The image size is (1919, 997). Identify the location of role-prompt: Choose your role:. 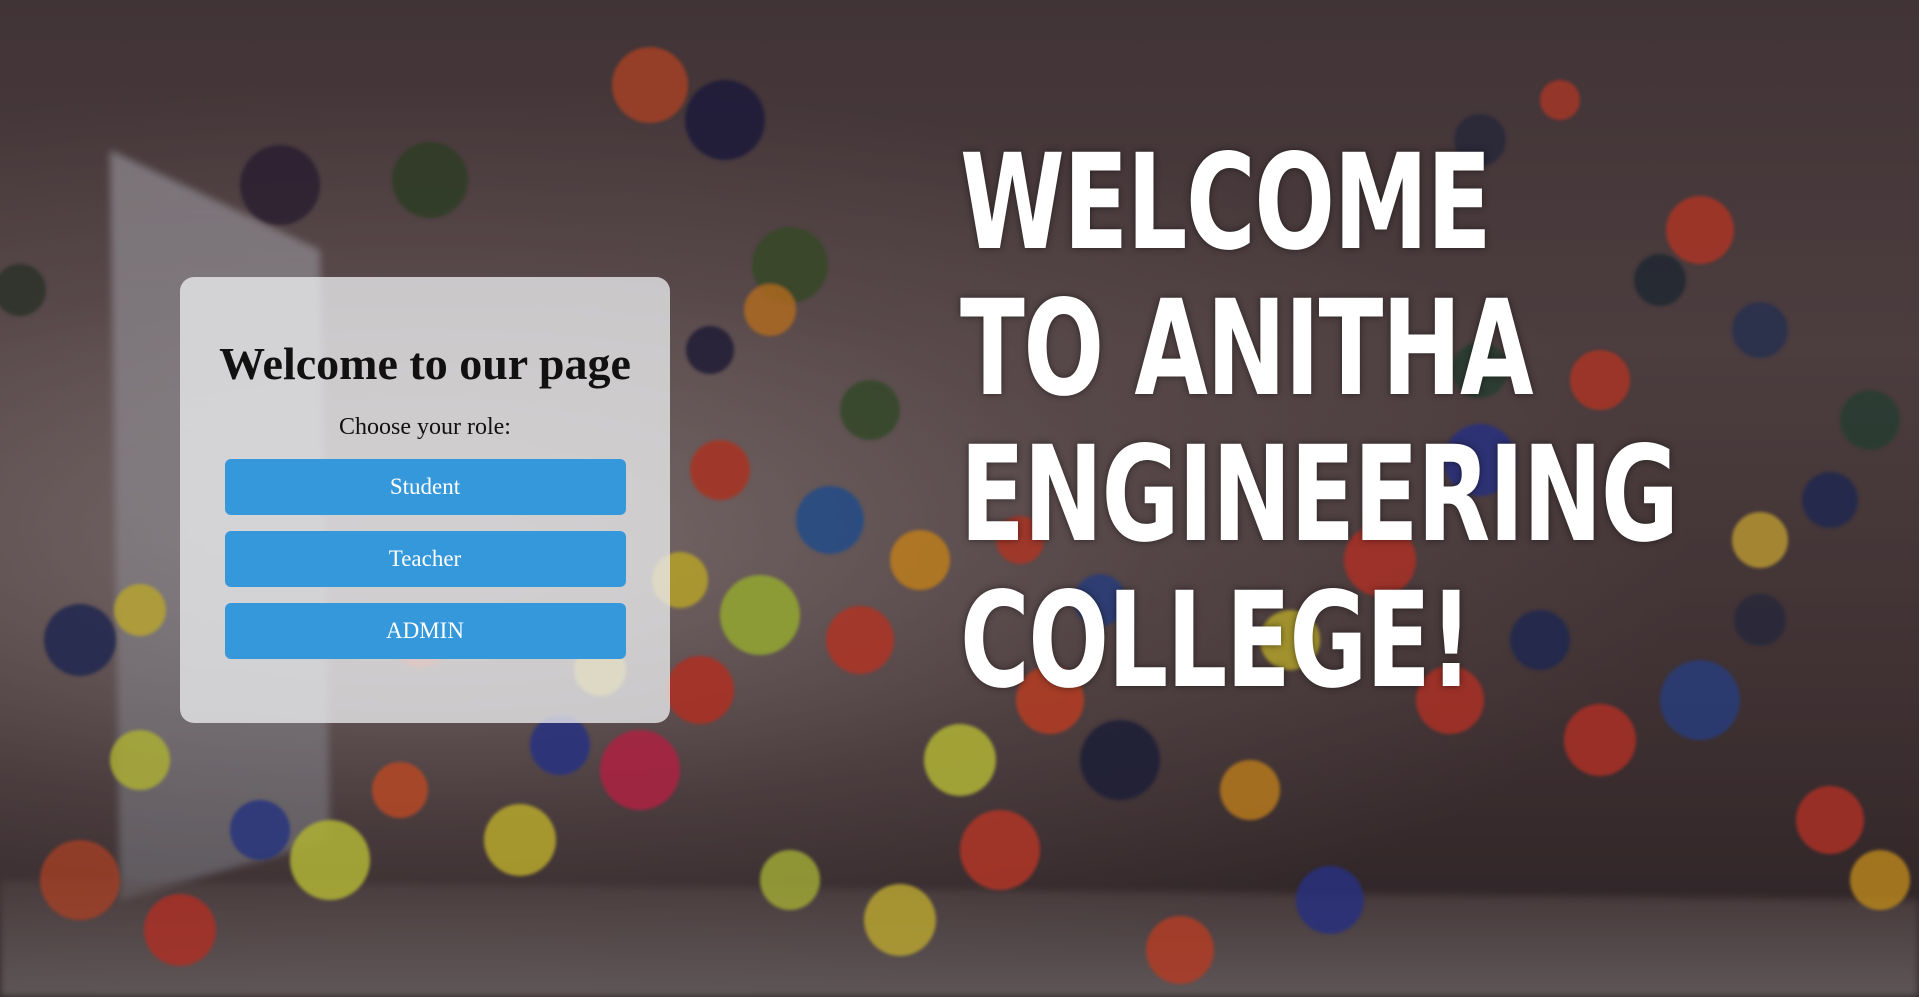
(425, 426).